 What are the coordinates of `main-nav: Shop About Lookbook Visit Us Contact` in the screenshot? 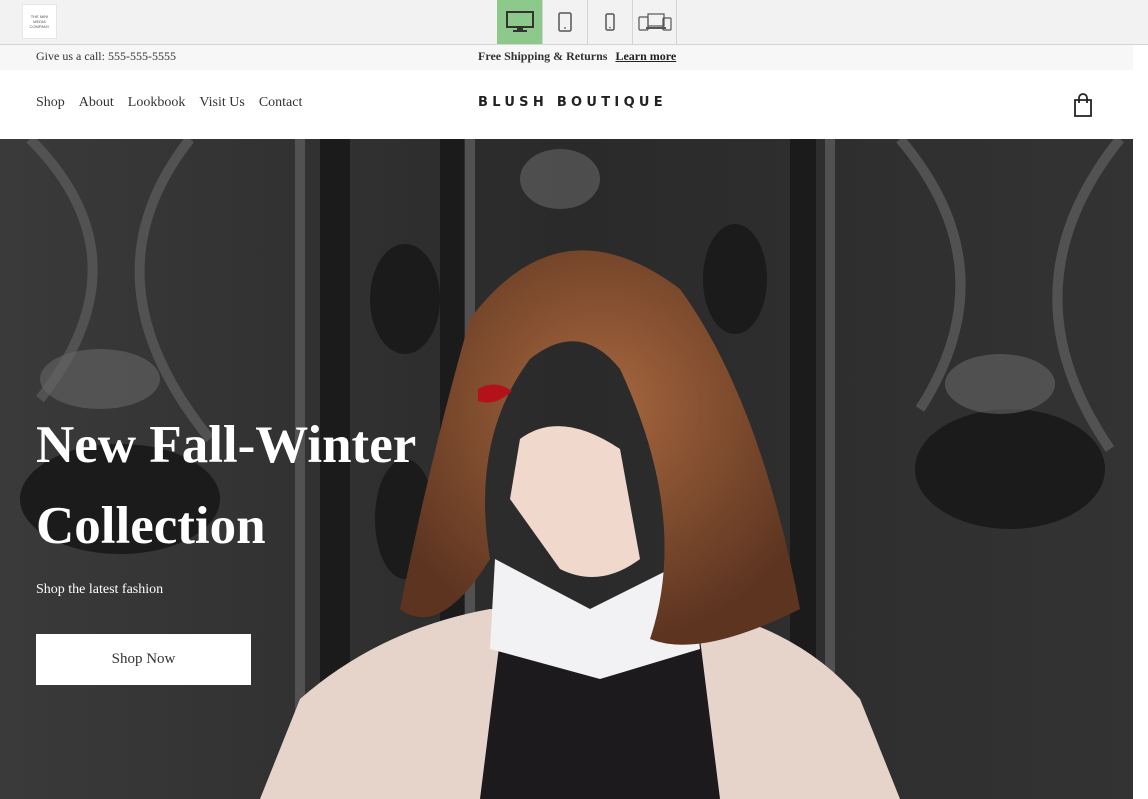 It's located at (169, 103).